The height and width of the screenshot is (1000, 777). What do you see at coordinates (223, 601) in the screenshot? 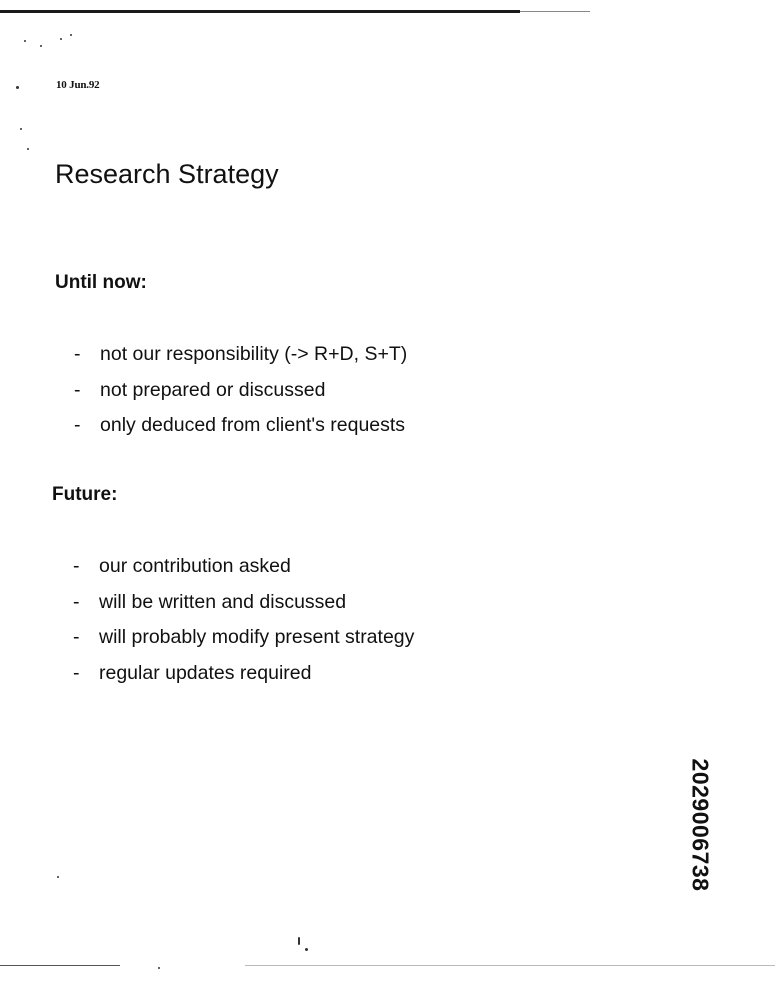
I see `list-item-text: will be written and discussed` at bounding box center [223, 601].